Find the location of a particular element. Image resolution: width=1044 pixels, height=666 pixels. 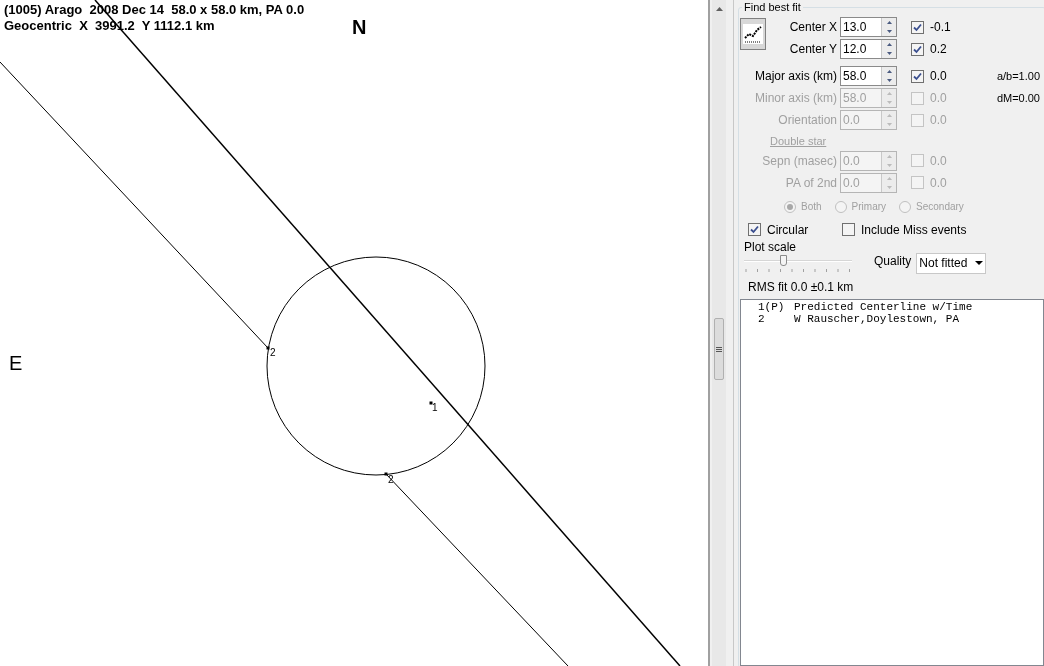

spin-field: 58.0 is located at coordinates (868, 76).